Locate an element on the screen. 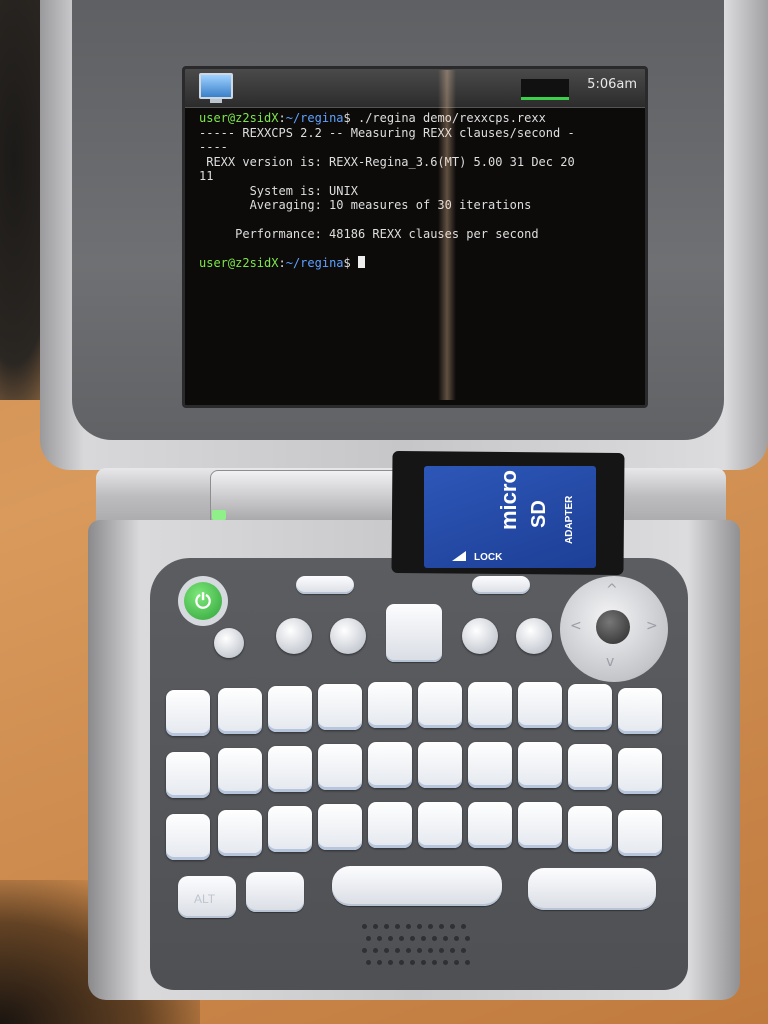 The height and width of the screenshot is (1024, 768). dpad-down-icon: v is located at coordinates (610, 662).